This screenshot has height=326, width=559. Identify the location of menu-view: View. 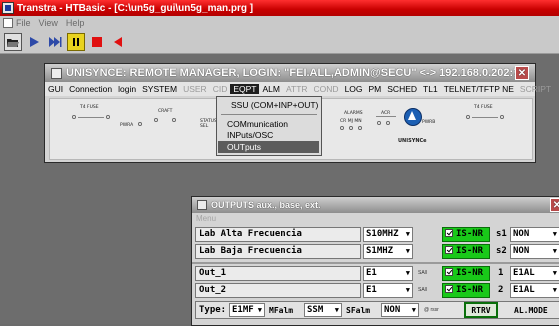
(48, 23).